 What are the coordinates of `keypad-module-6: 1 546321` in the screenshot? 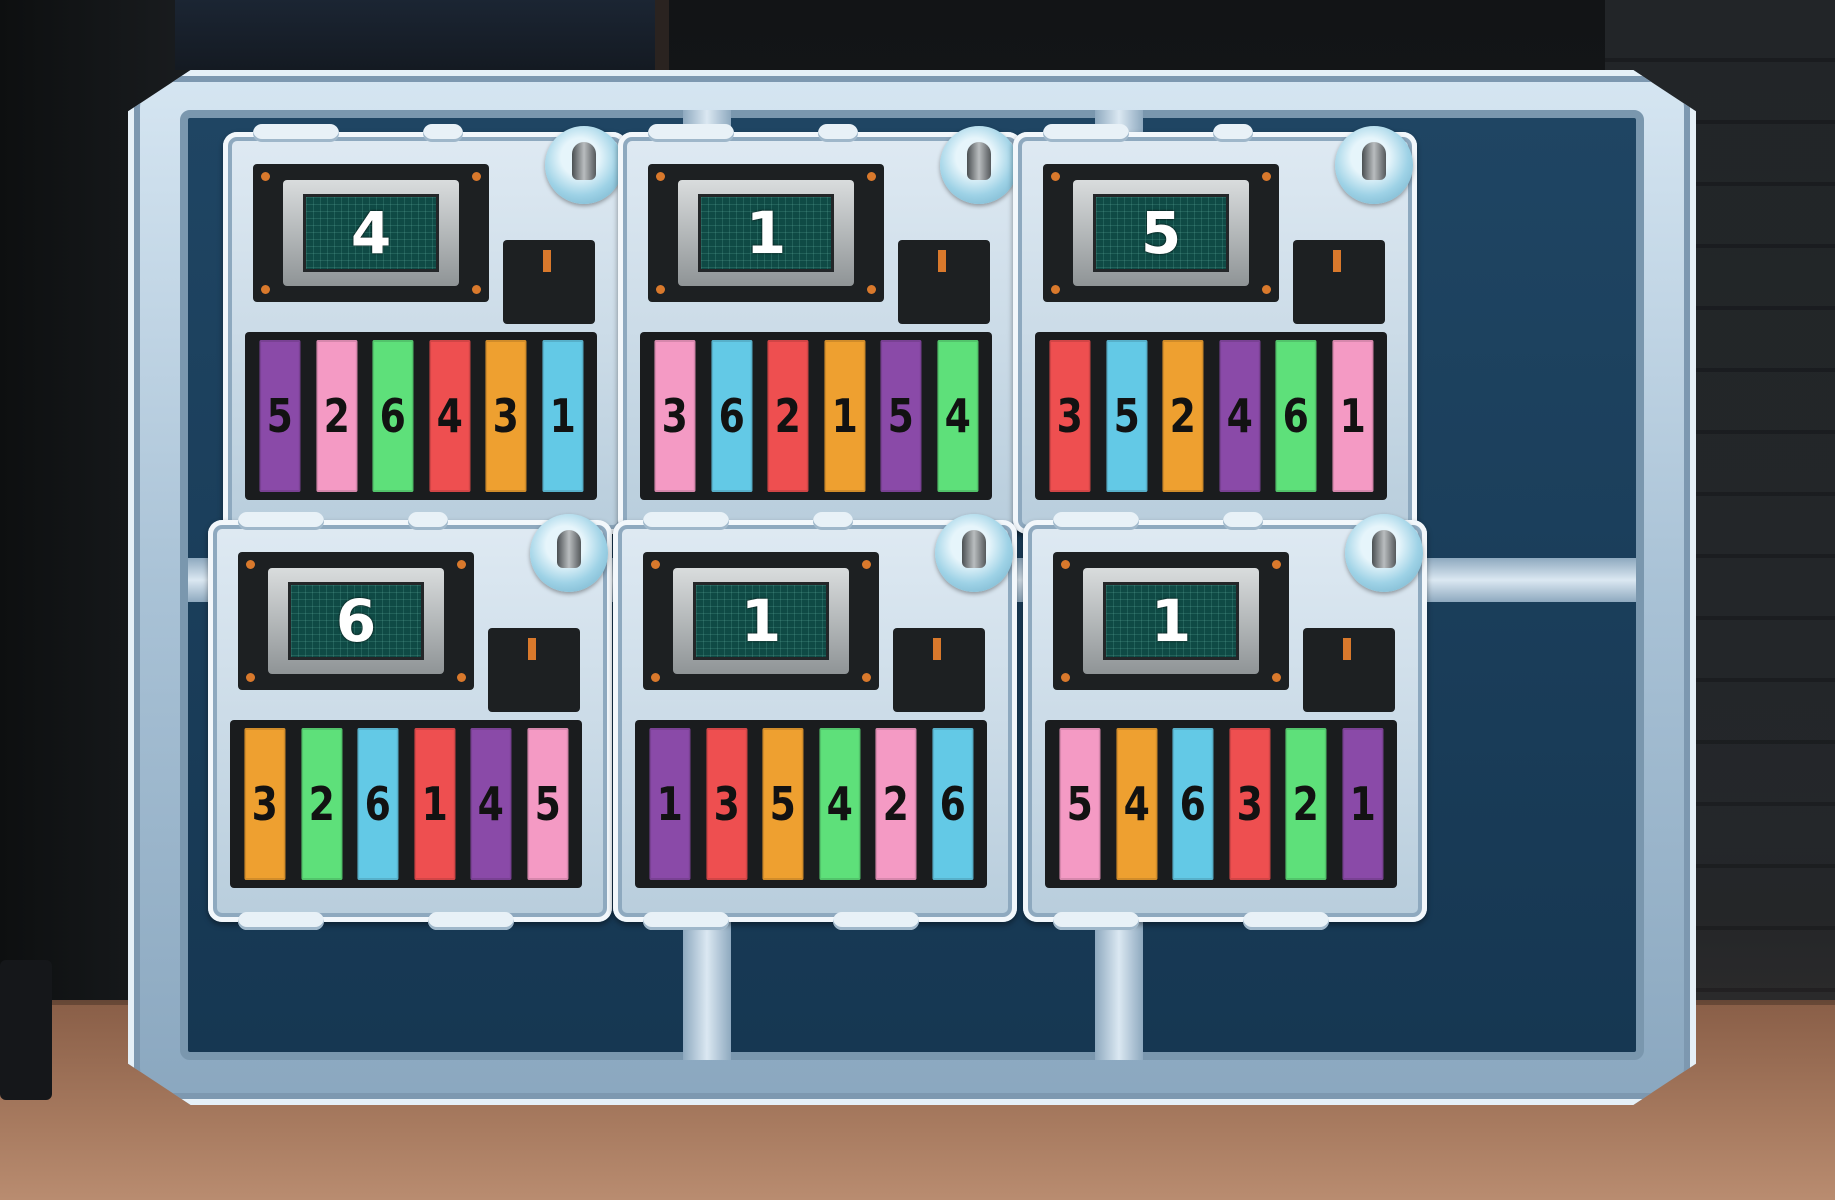 It's located at (1225, 721).